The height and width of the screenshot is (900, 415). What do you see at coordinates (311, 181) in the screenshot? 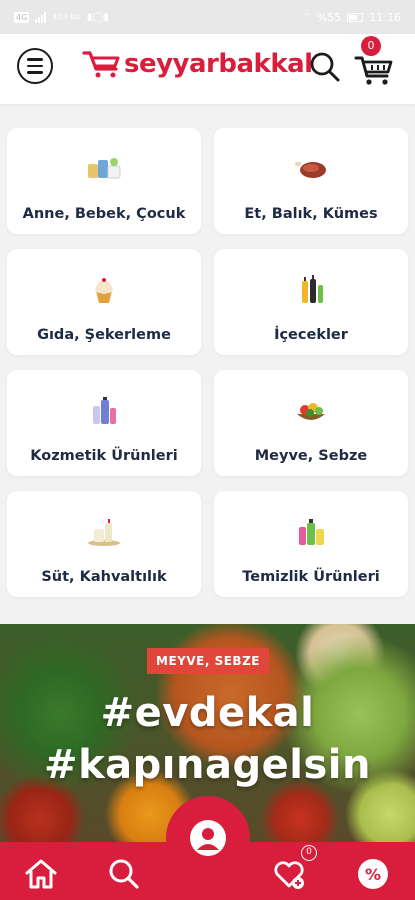
I see `category-card-et-balik: Et, Balık, Kümes` at bounding box center [311, 181].